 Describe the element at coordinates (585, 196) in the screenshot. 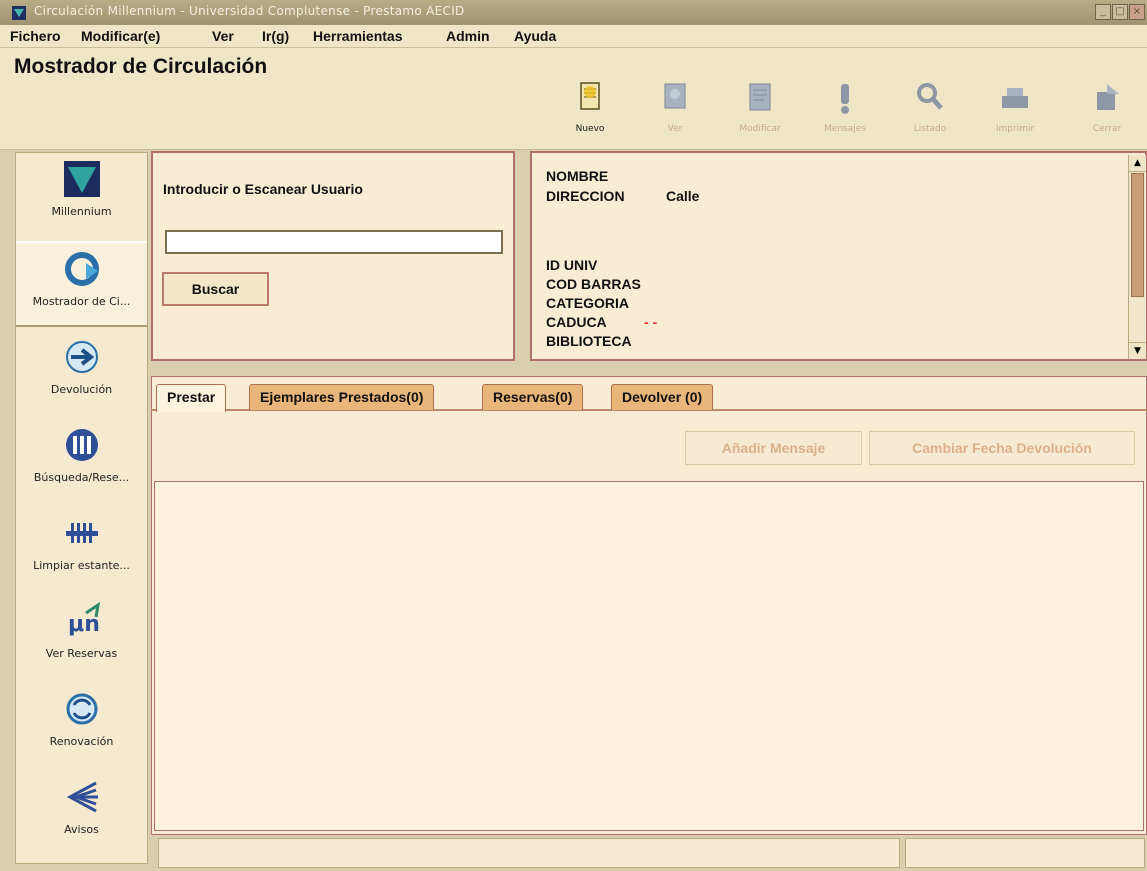

I see `address-label: DIRECCION` at that location.